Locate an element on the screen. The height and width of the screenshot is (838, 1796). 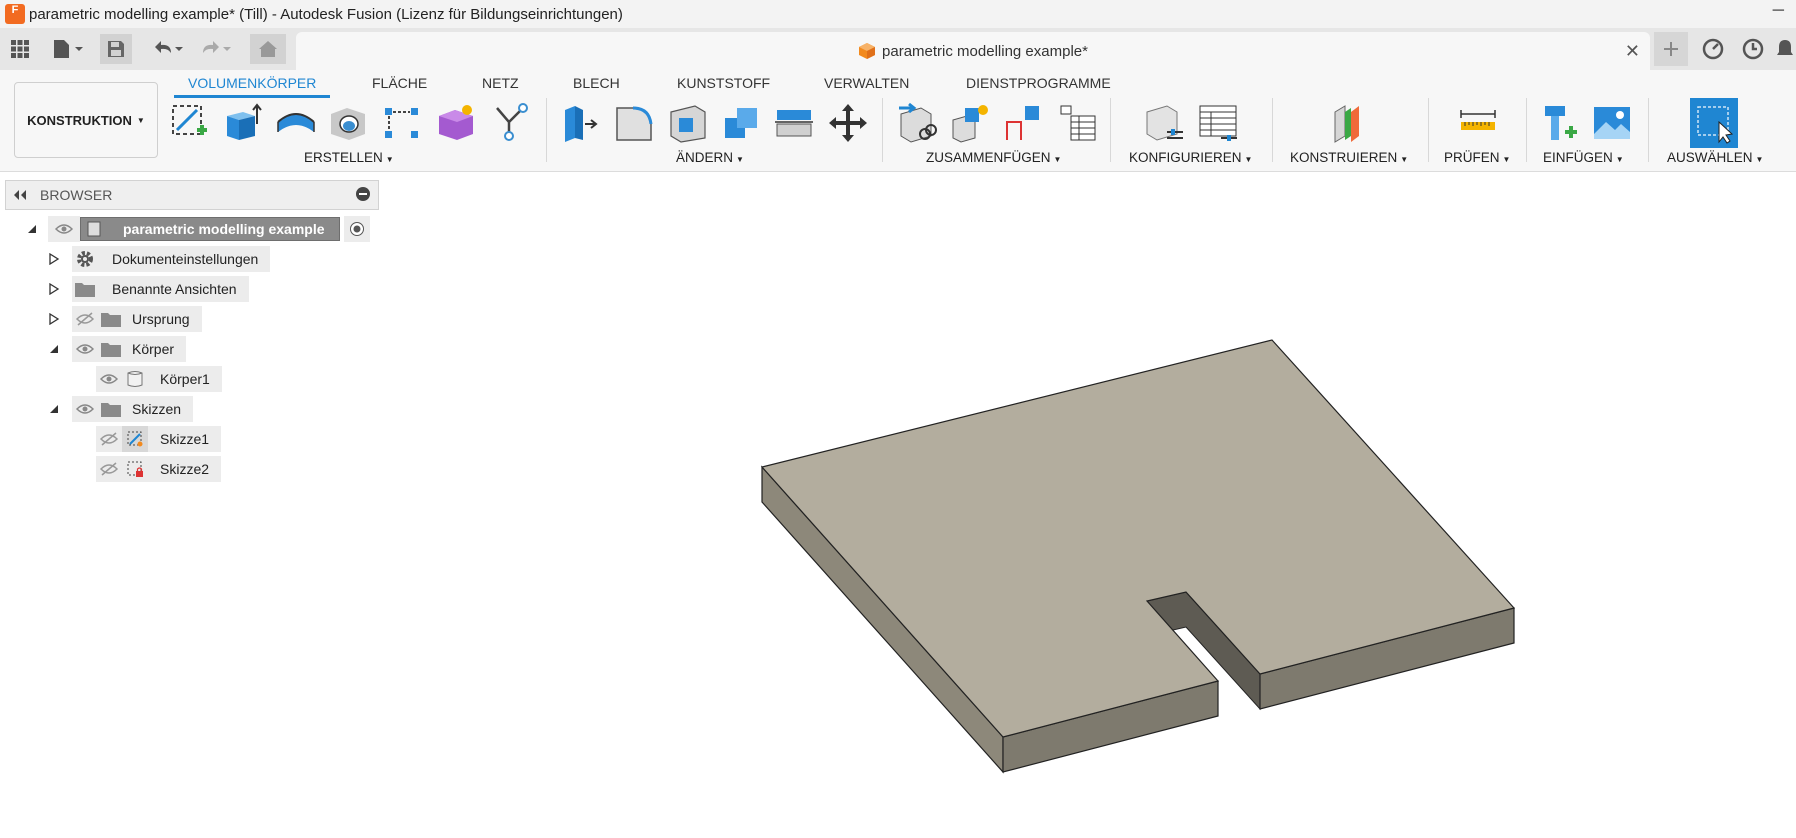
new-tab-button is located at coordinates (1671, 49).